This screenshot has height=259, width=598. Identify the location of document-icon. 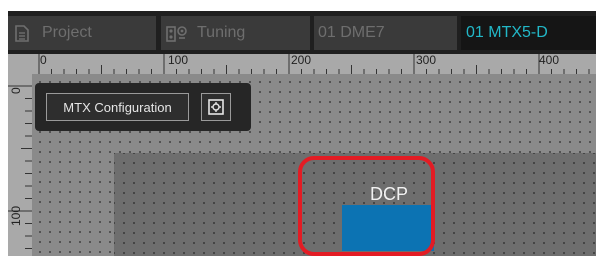
(22, 33).